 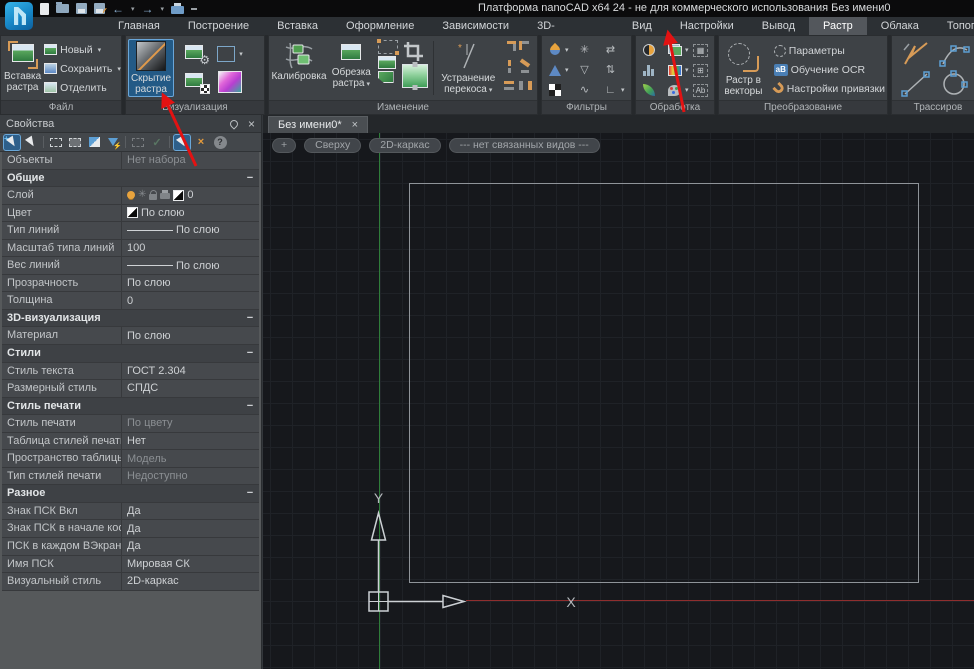 I want to click on menu-tab-Вывод: Вывод, so click(x=778, y=26).